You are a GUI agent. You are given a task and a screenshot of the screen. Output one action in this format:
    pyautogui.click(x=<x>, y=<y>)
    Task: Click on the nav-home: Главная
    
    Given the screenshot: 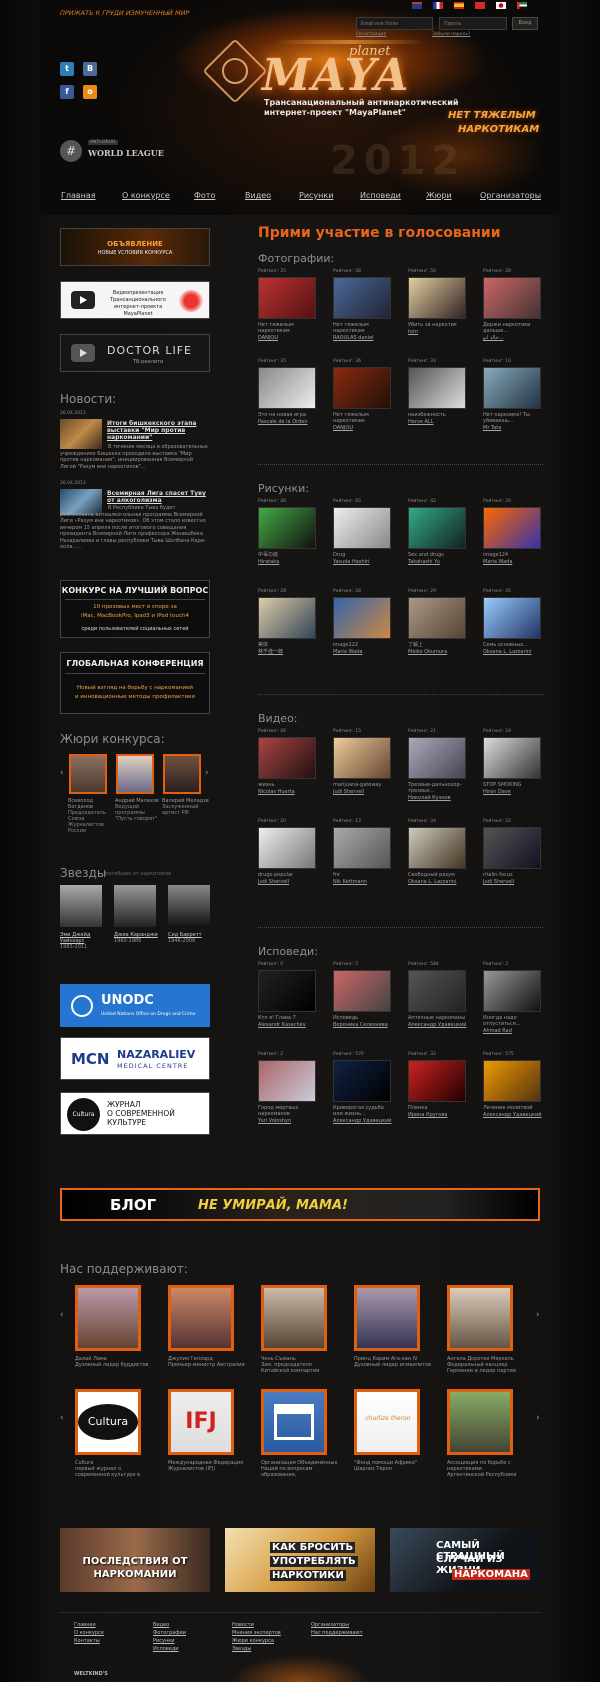 What is the action you would take?
    pyautogui.click(x=78, y=195)
    